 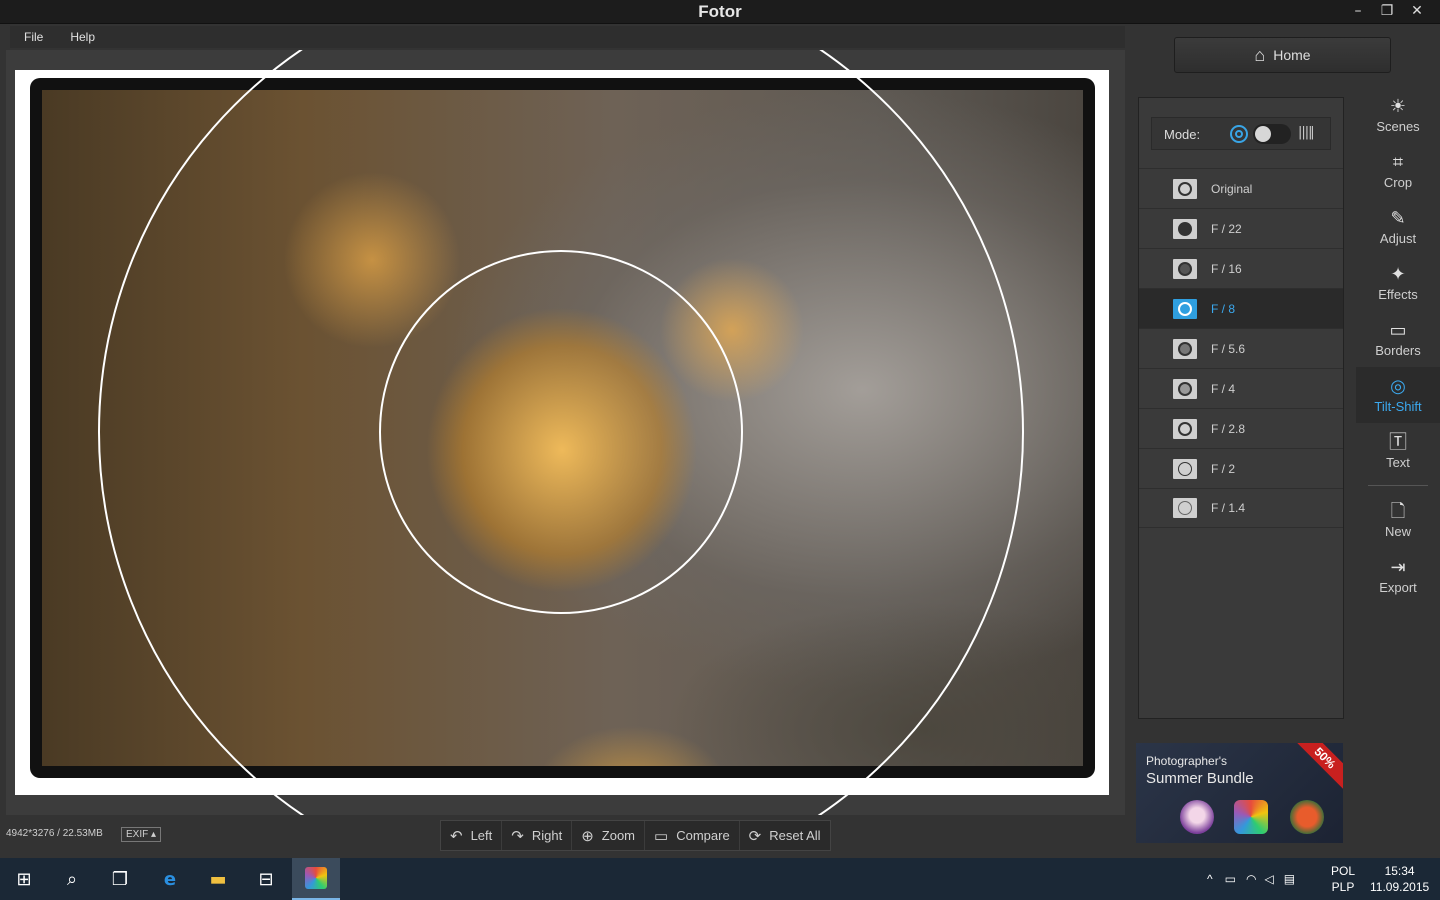 I want to click on wifi-icon: ◠, so click(x=1251, y=879).